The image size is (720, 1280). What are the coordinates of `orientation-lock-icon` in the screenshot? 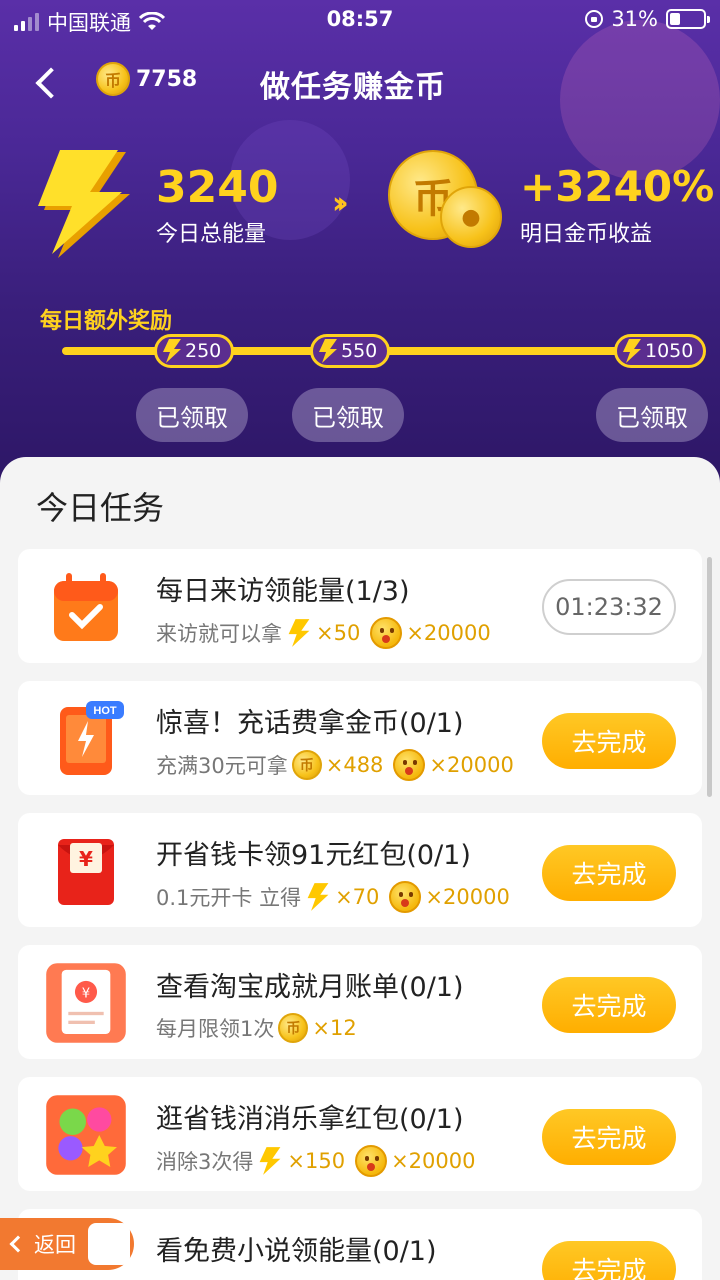 It's located at (594, 19).